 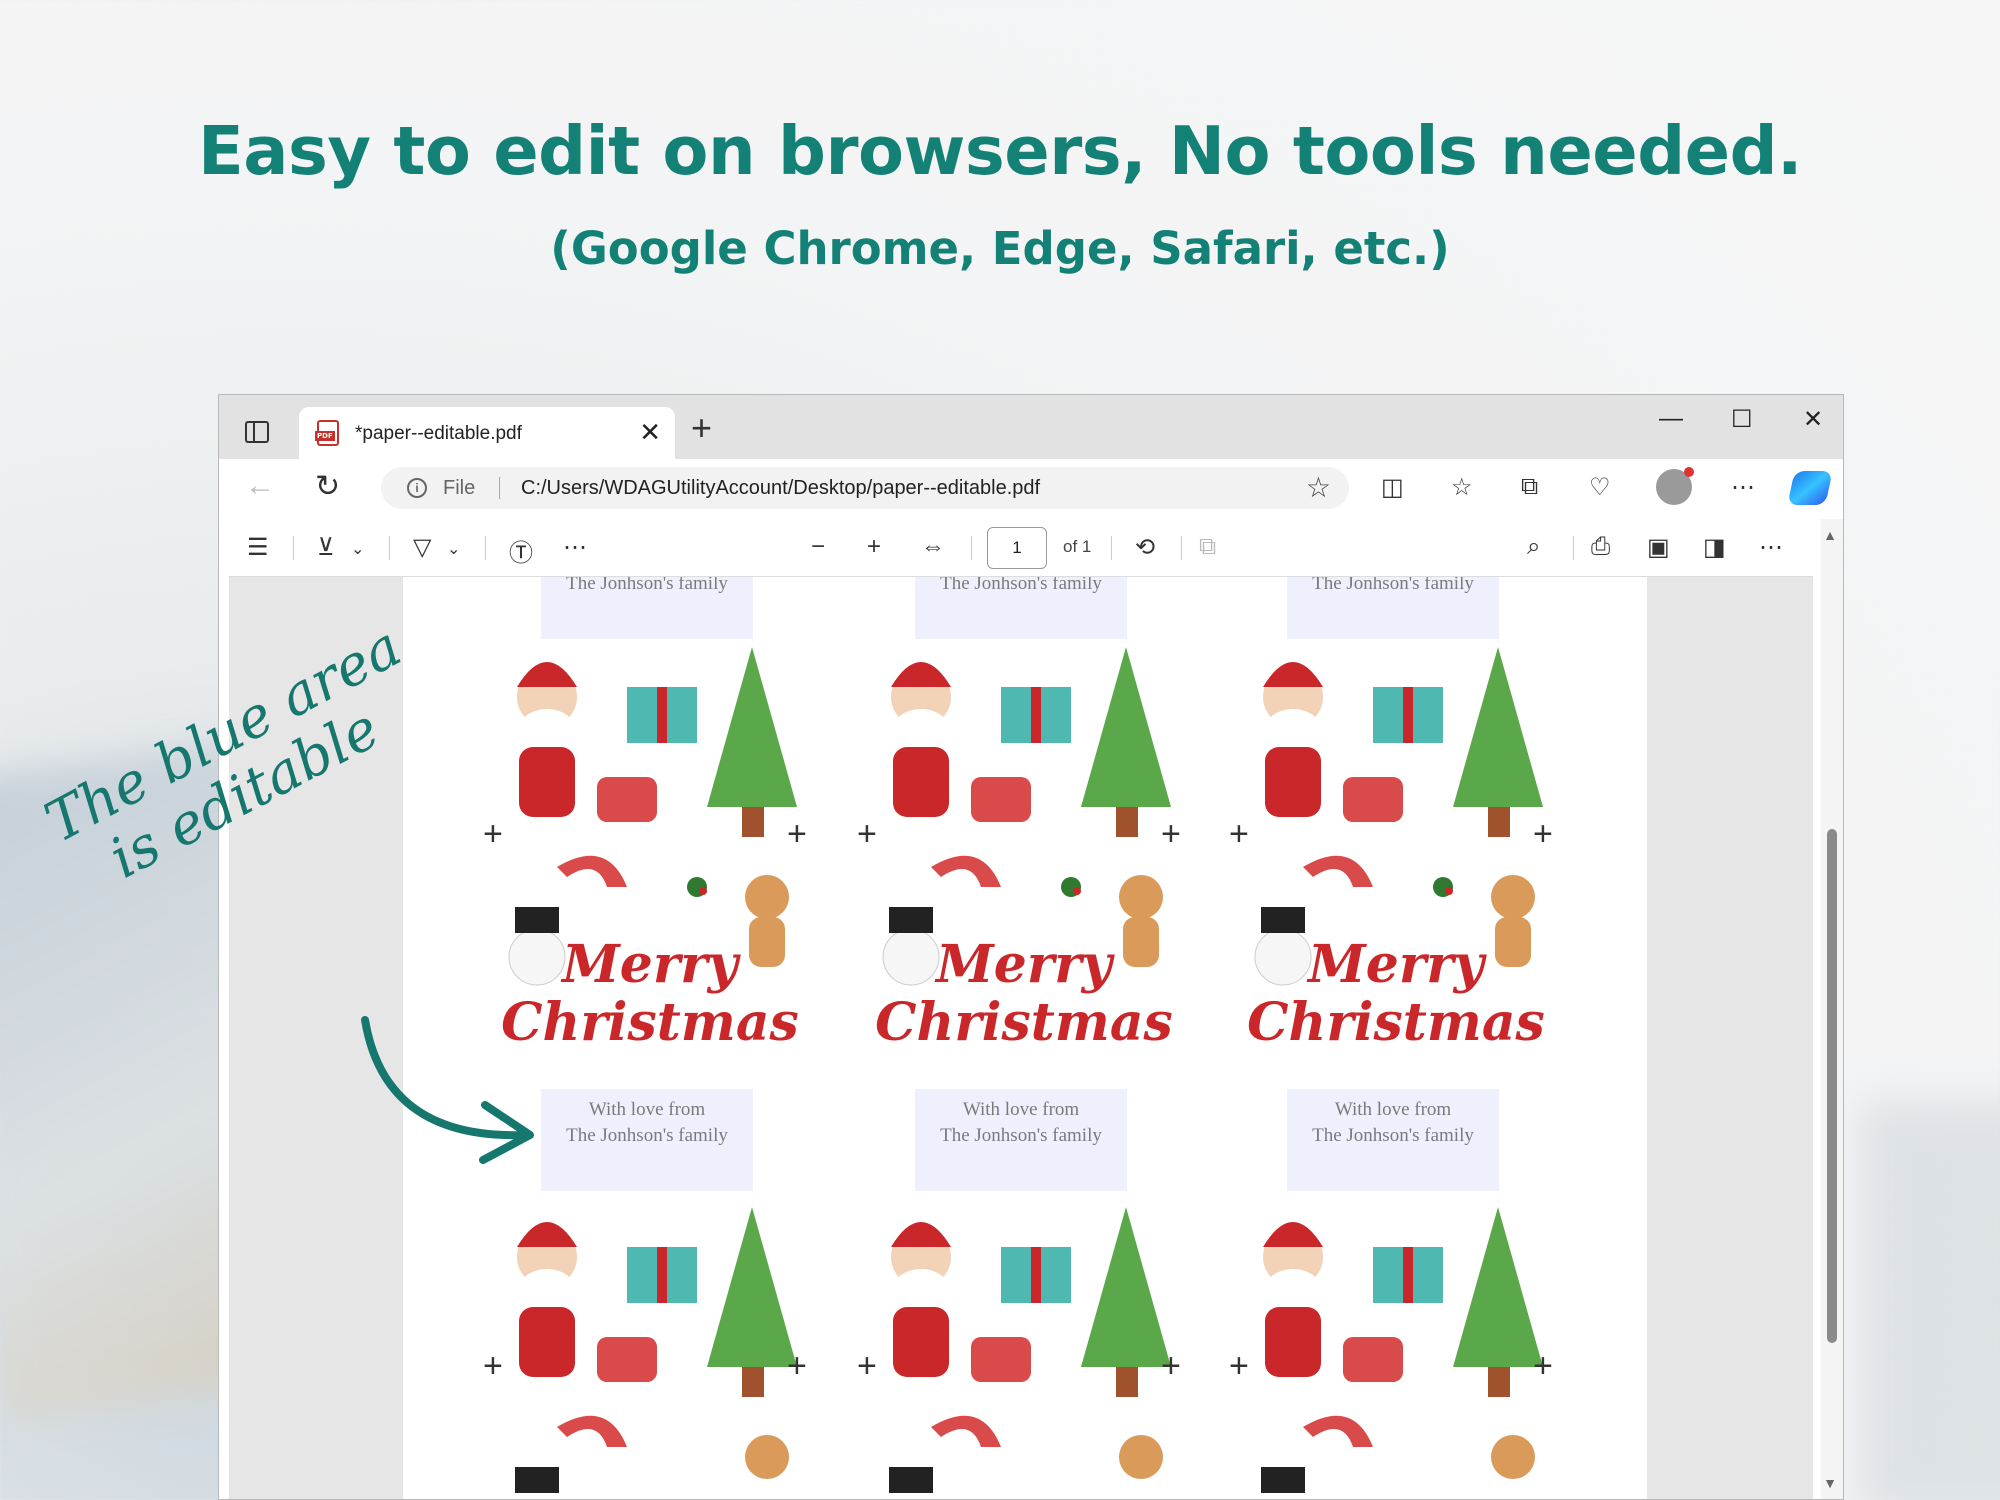 What do you see at coordinates (874, 547) in the screenshot?
I see `zoom-in-icon: +` at bounding box center [874, 547].